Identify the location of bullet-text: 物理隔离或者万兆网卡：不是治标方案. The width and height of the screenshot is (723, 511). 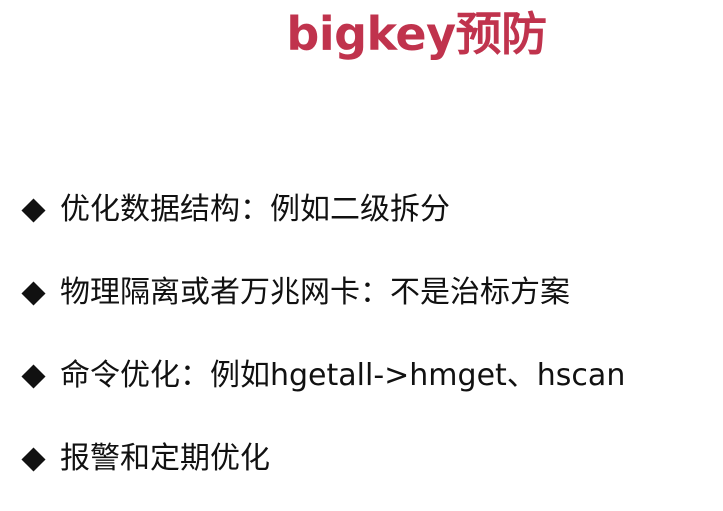
(315, 292).